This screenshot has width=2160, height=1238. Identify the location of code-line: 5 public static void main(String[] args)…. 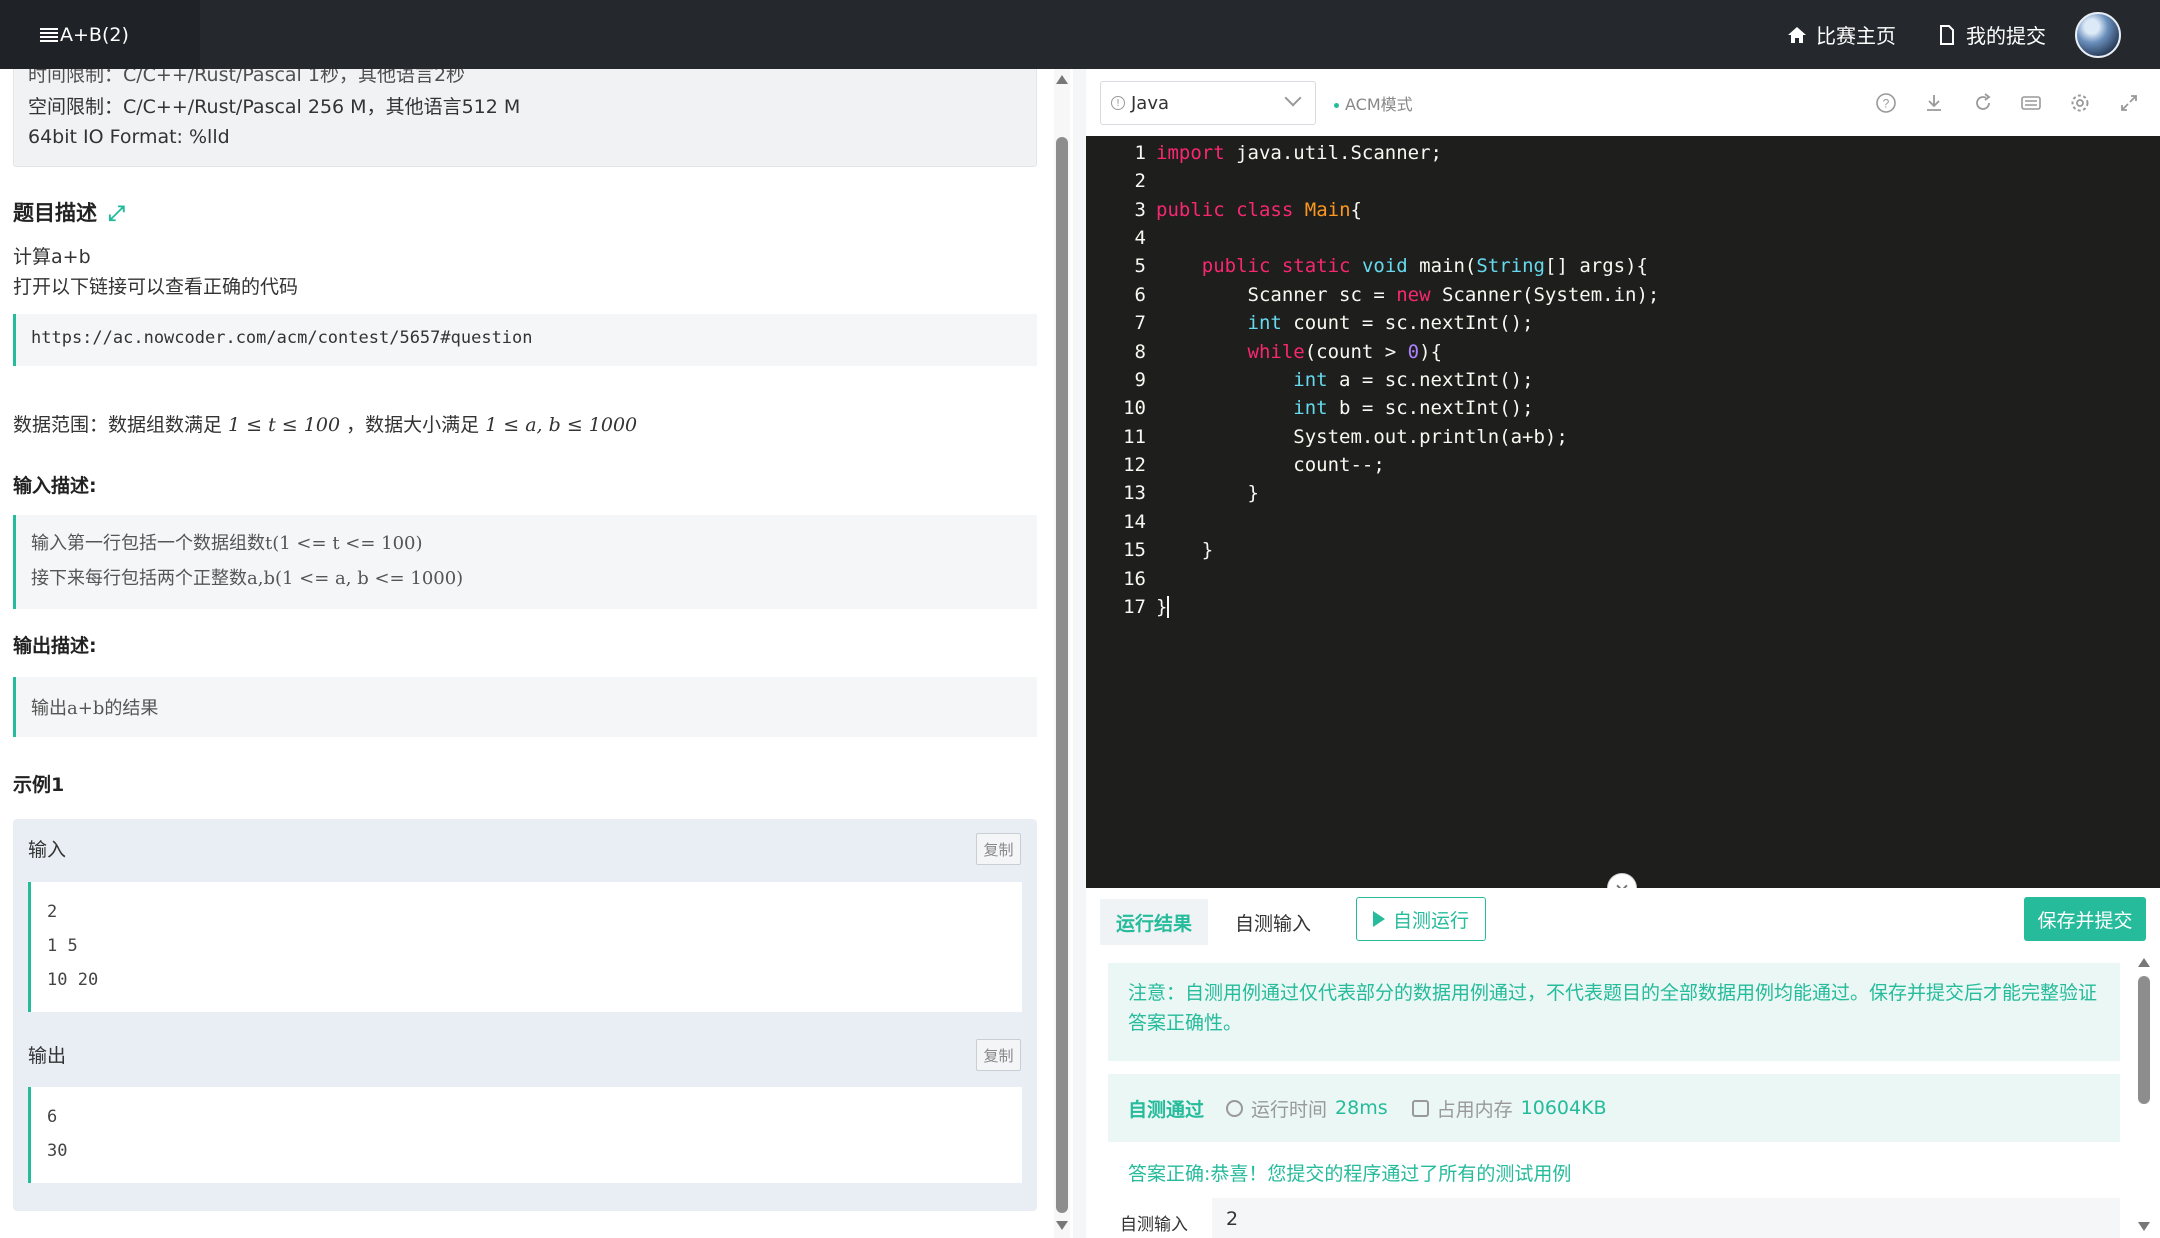
(1367, 269).